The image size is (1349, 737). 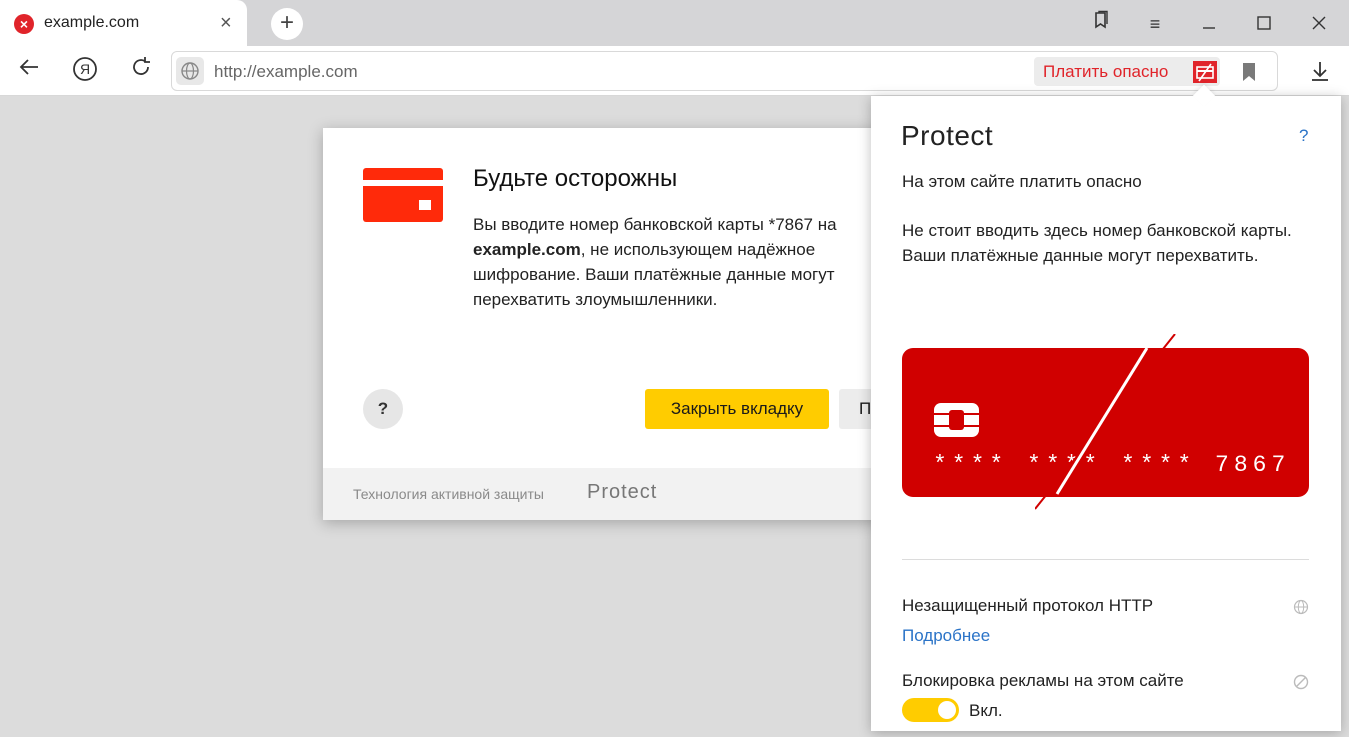 What do you see at coordinates (575, 178) in the screenshot?
I see `dialog-title: Будьте осторожны` at bounding box center [575, 178].